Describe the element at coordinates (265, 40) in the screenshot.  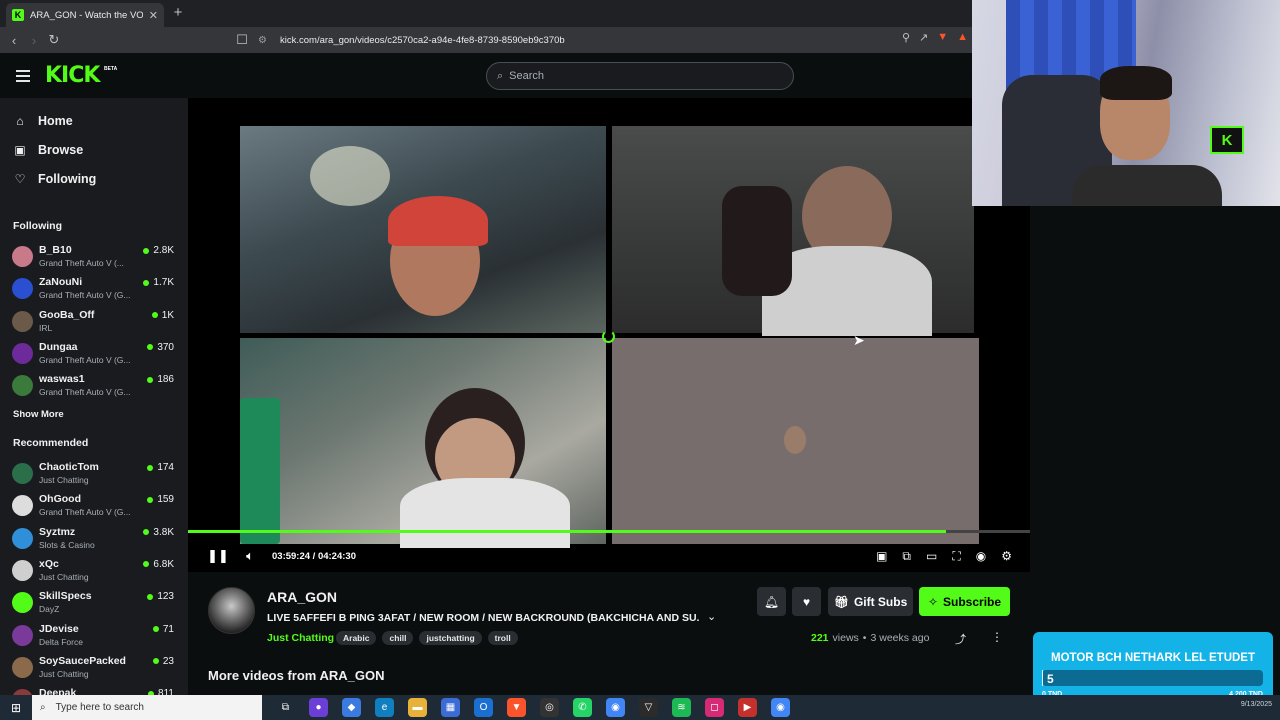
I see `site-info-icon: ⚙` at that location.